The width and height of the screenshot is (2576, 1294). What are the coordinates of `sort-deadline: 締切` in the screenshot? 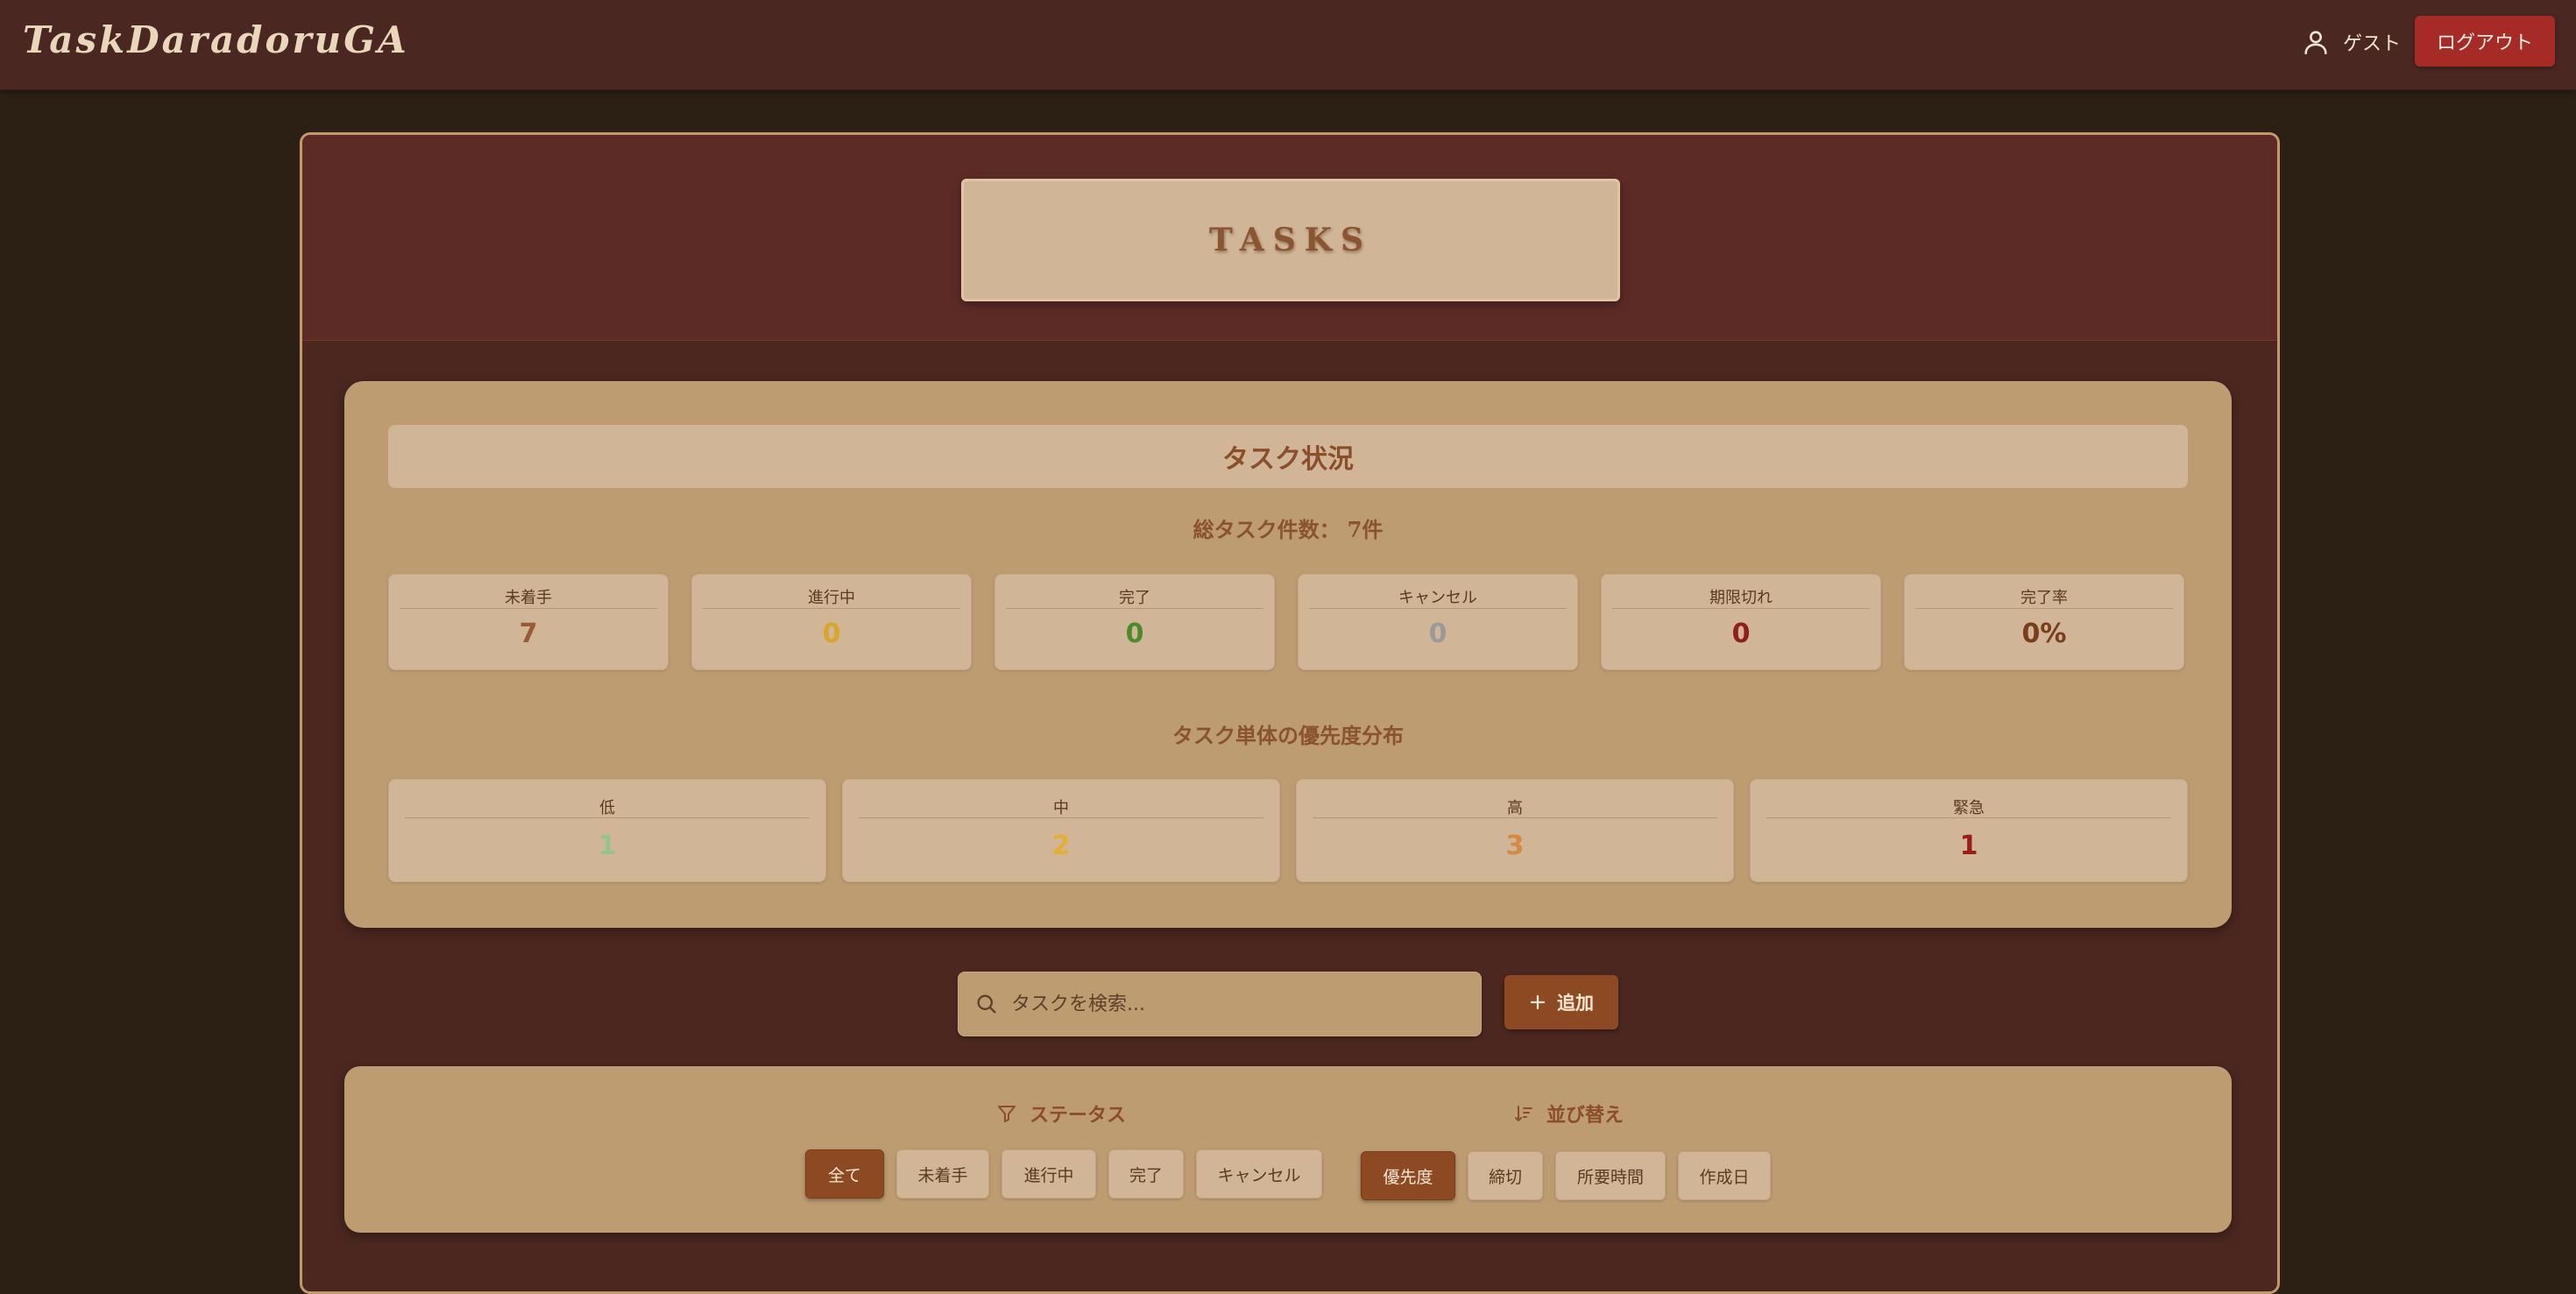 It's located at (1505, 1175).